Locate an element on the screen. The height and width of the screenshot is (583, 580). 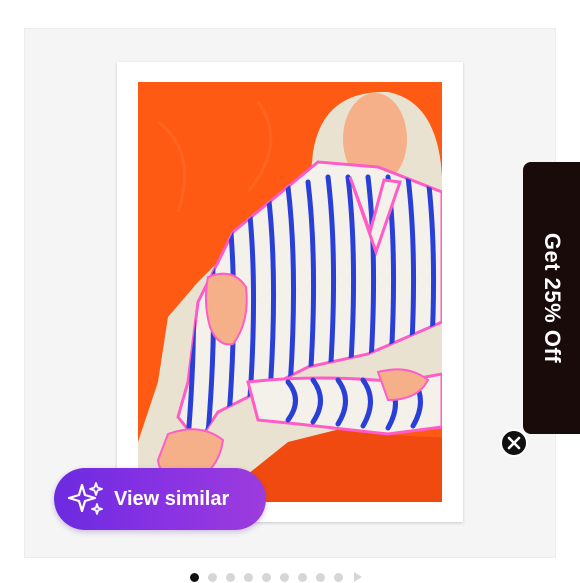
view-similar-button: View similar is located at coordinates (160, 499).